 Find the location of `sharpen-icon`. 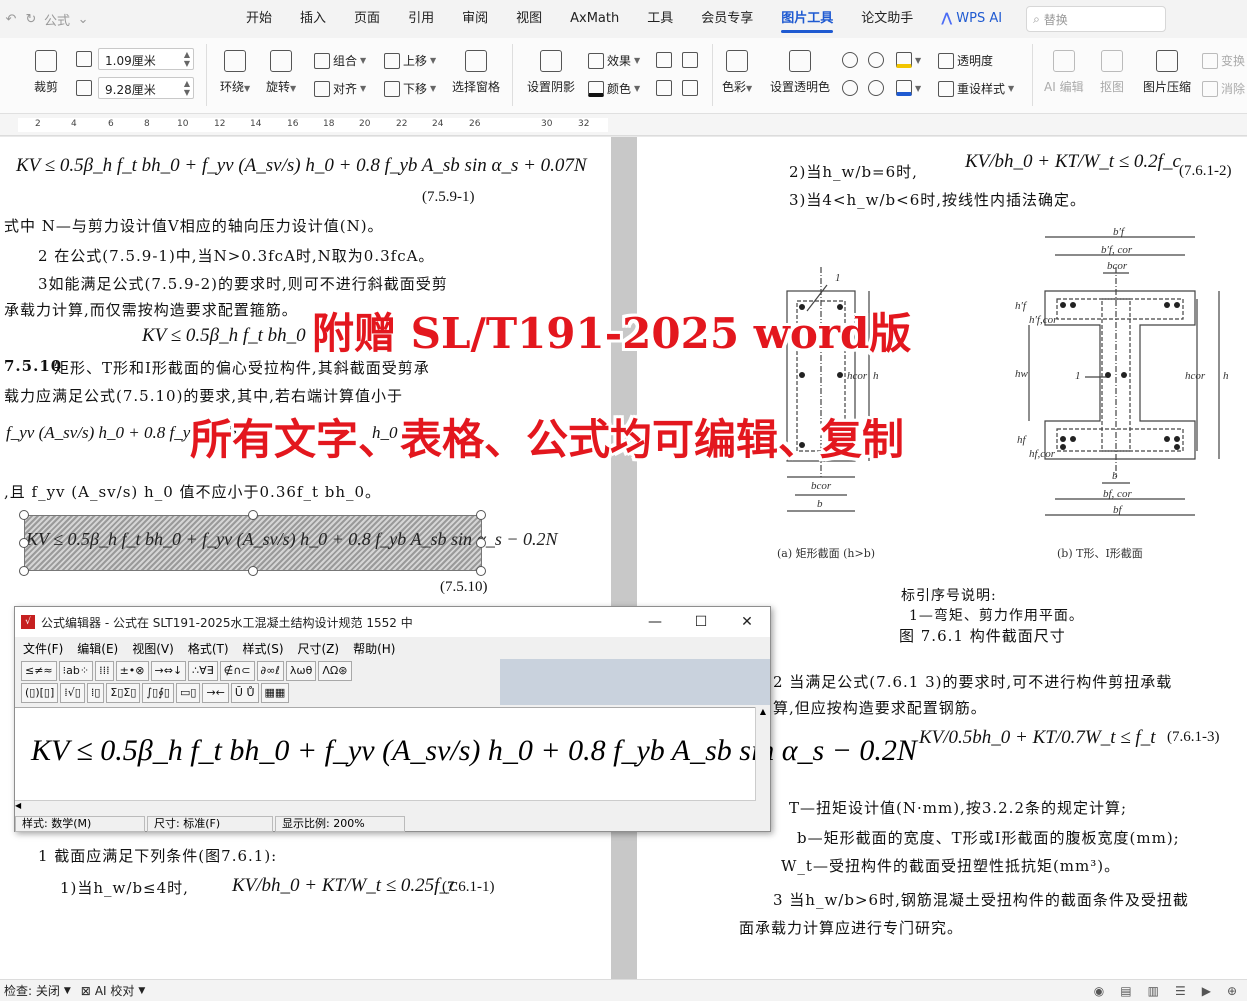

sharpen-icon is located at coordinates (850, 88).